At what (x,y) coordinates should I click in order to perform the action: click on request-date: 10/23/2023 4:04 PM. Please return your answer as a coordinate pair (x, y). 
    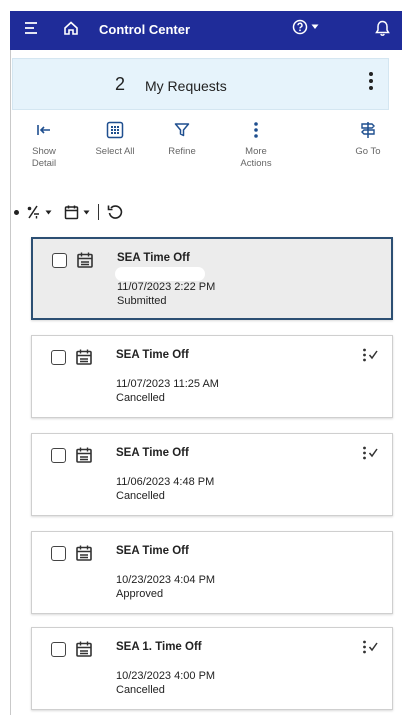
    Looking at the image, I should click on (166, 580).